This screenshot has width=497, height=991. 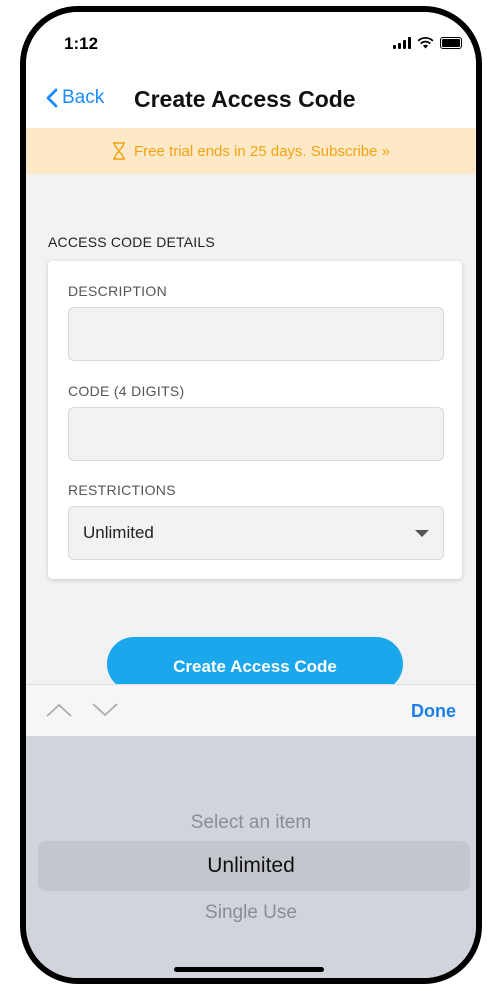 What do you see at coordinates (262, 151) in the screenshot?
I see `trial-banner-text: Free trial ends in 25 days. Subscribe »` at bounding box center [262, 151].